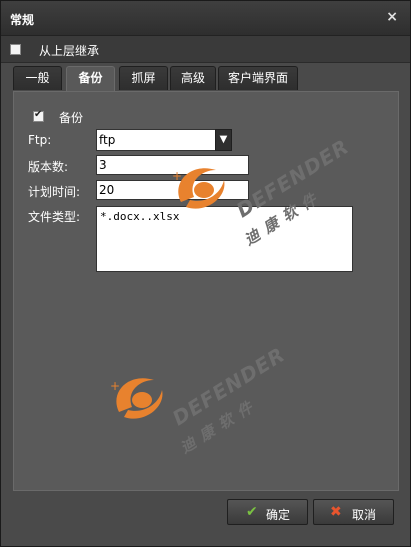 This screenshot has width=411, height=547. I want to click on tab-advanced: 高级, so click(193, 78).